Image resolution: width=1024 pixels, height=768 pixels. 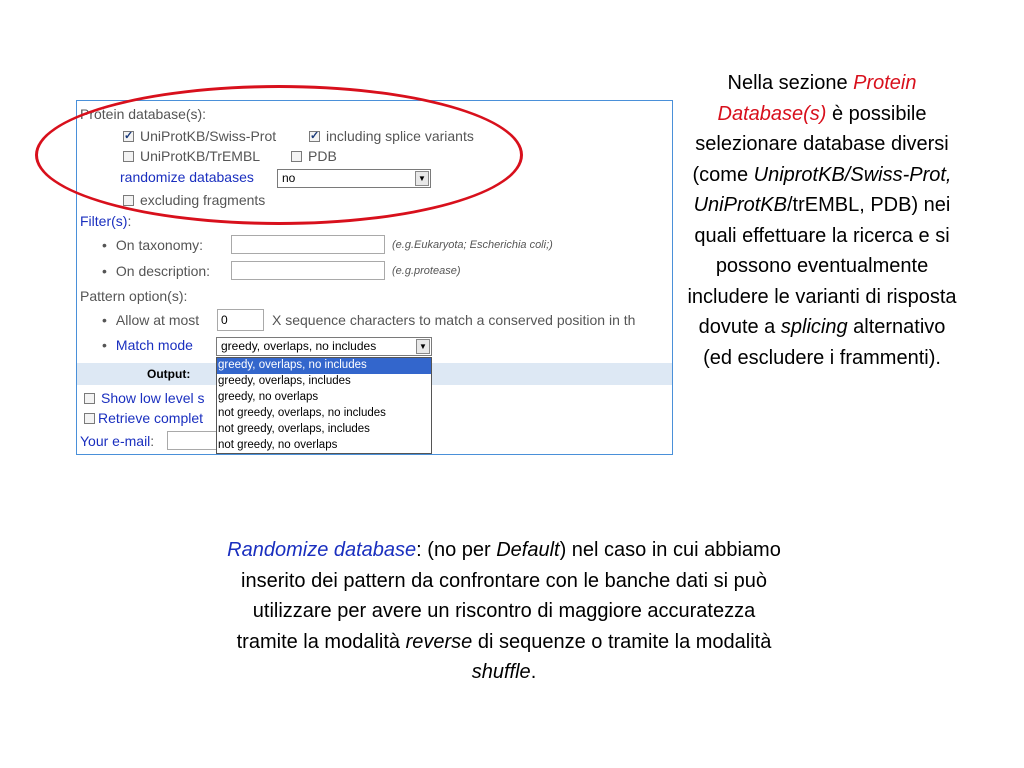 I want to click on taxonomy-label: On taxonomy:, so click(x=152, y=245).